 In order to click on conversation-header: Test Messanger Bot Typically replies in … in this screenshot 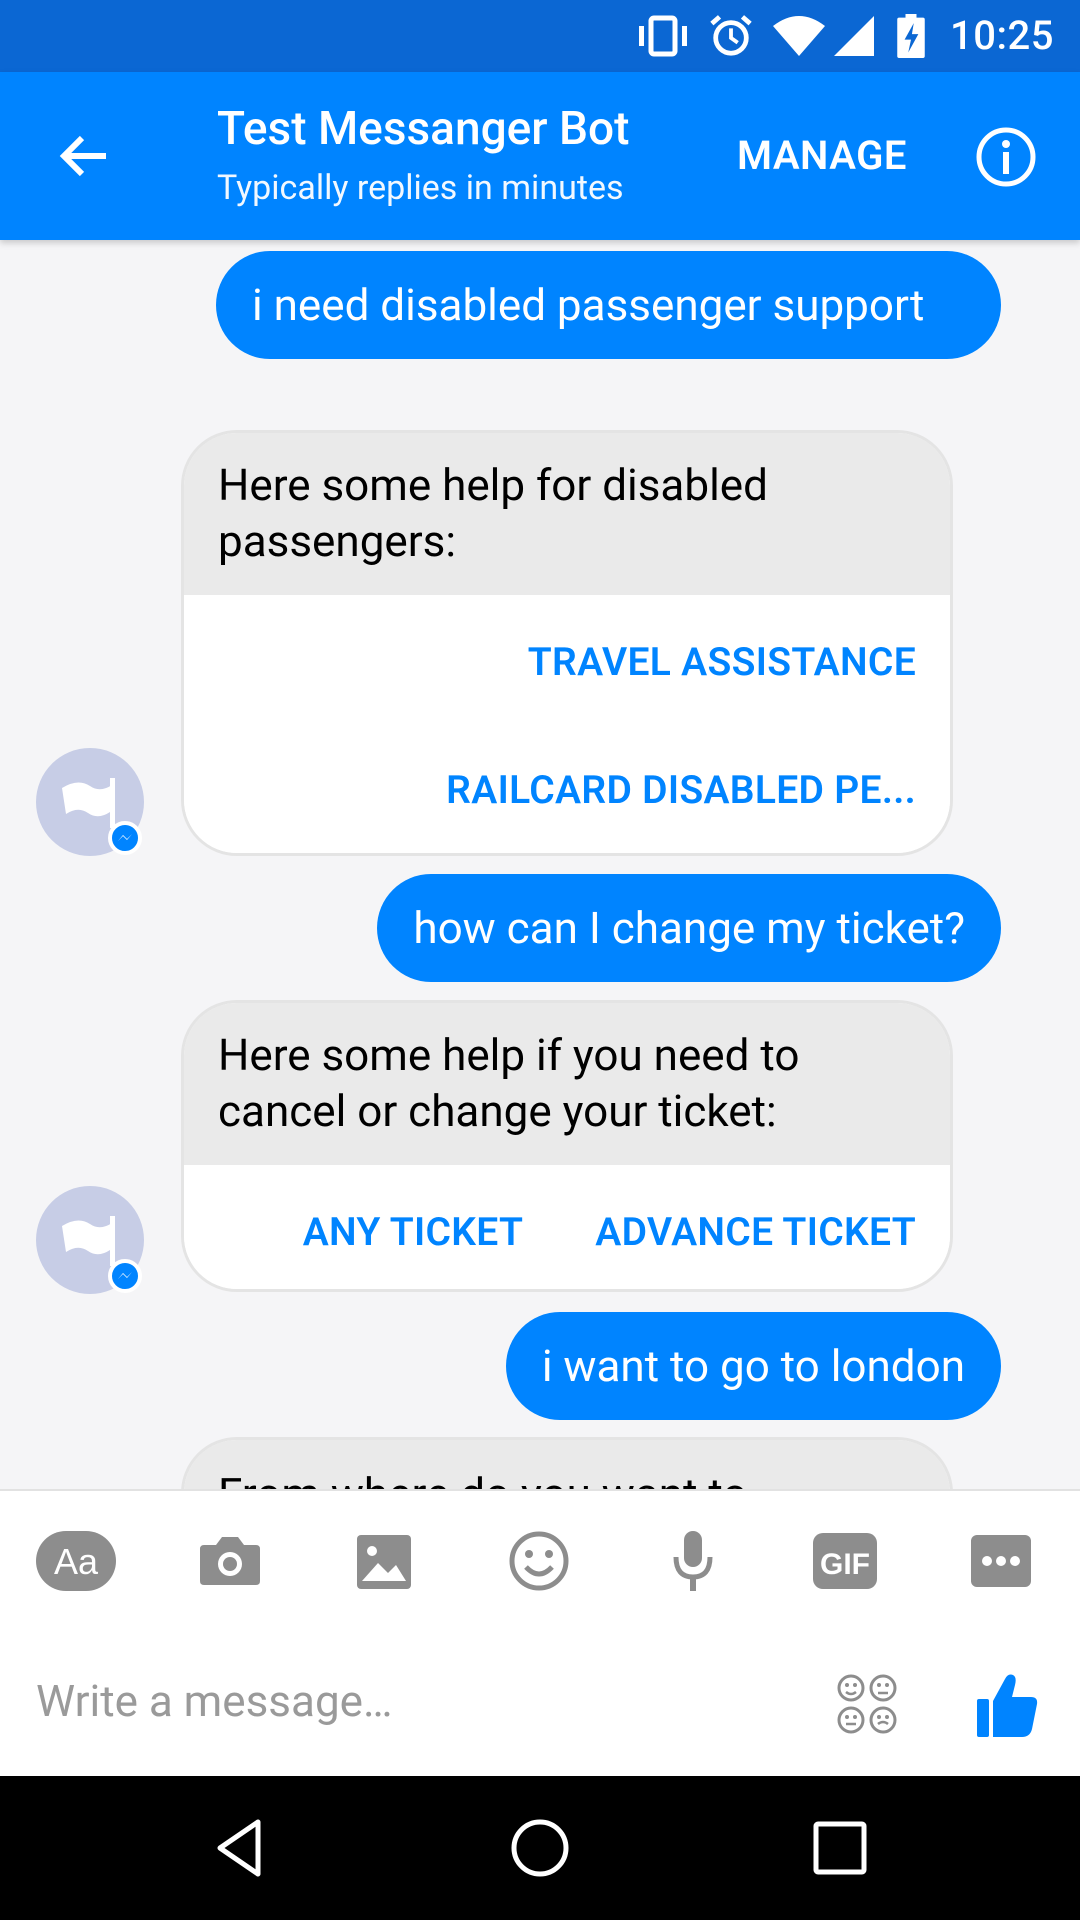, I will do `click(540, 156)`.